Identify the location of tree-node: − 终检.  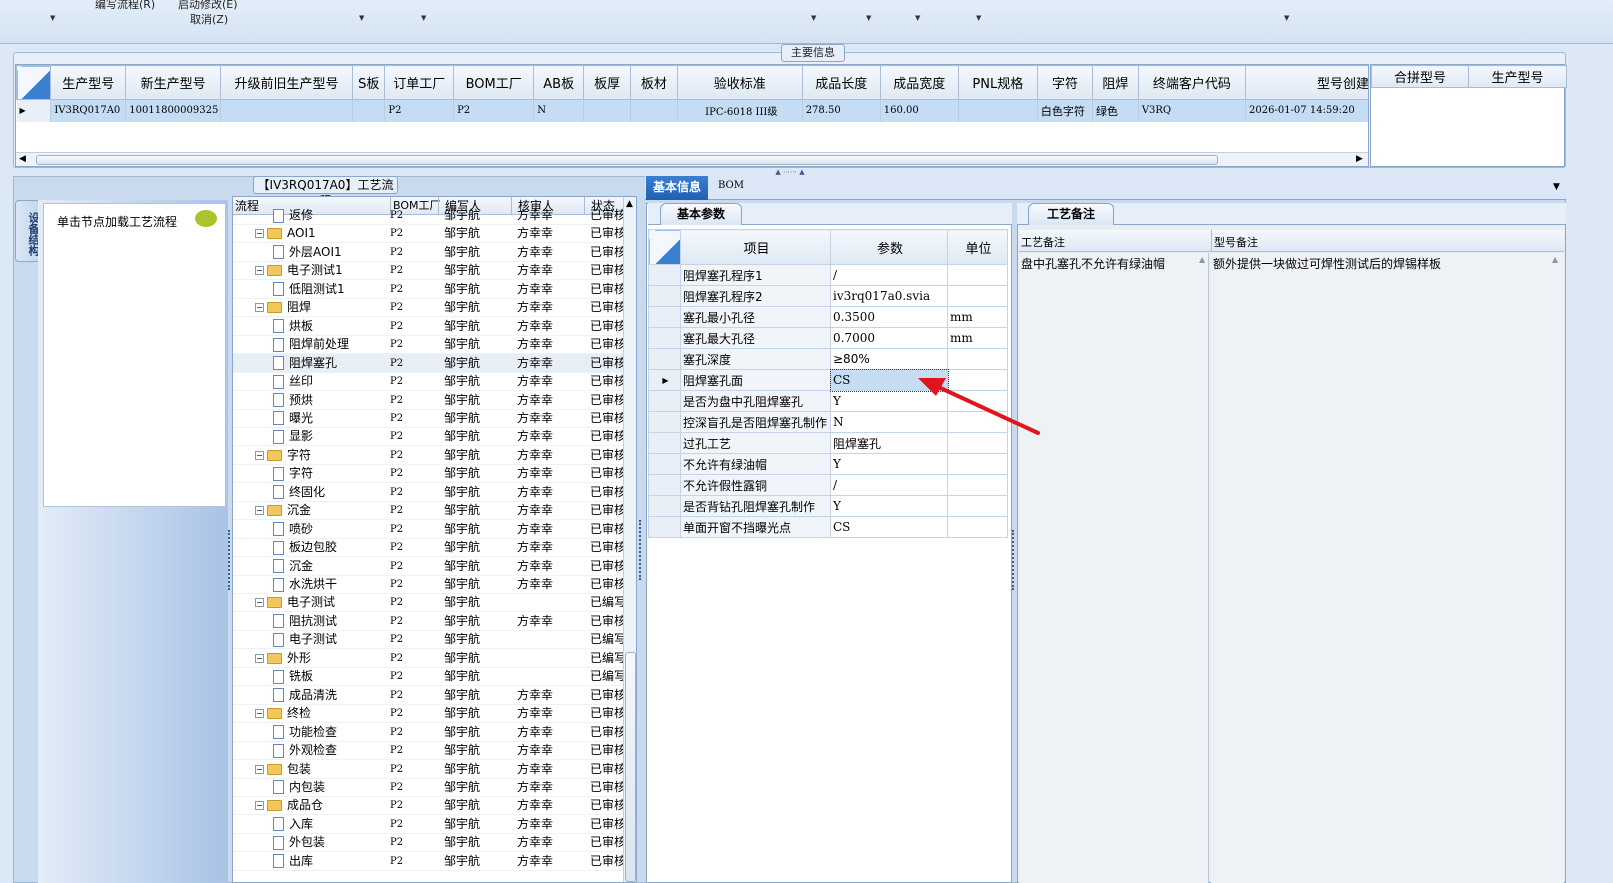
(321, 713).